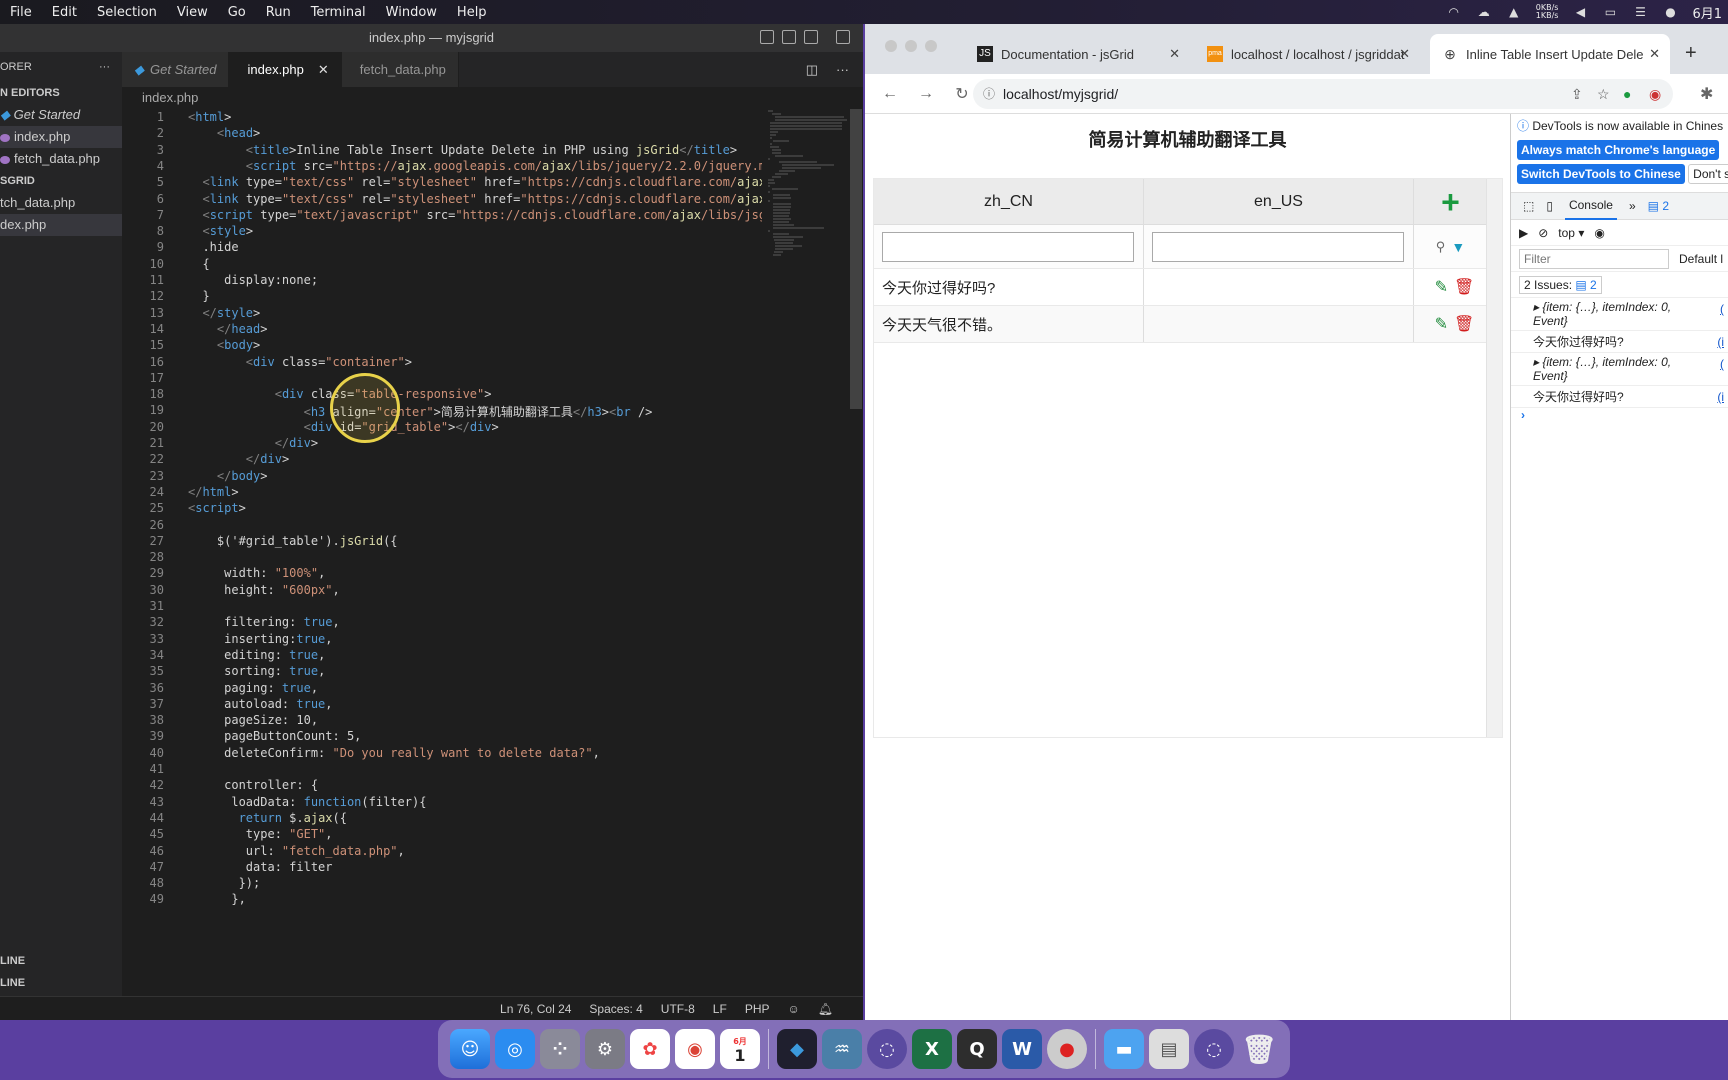 The image size is (1728, 1080). What do you see at coordinates (962, 94) in the screenshot?
I see `reload-icon: ↻` at bounding box center [962, 94].